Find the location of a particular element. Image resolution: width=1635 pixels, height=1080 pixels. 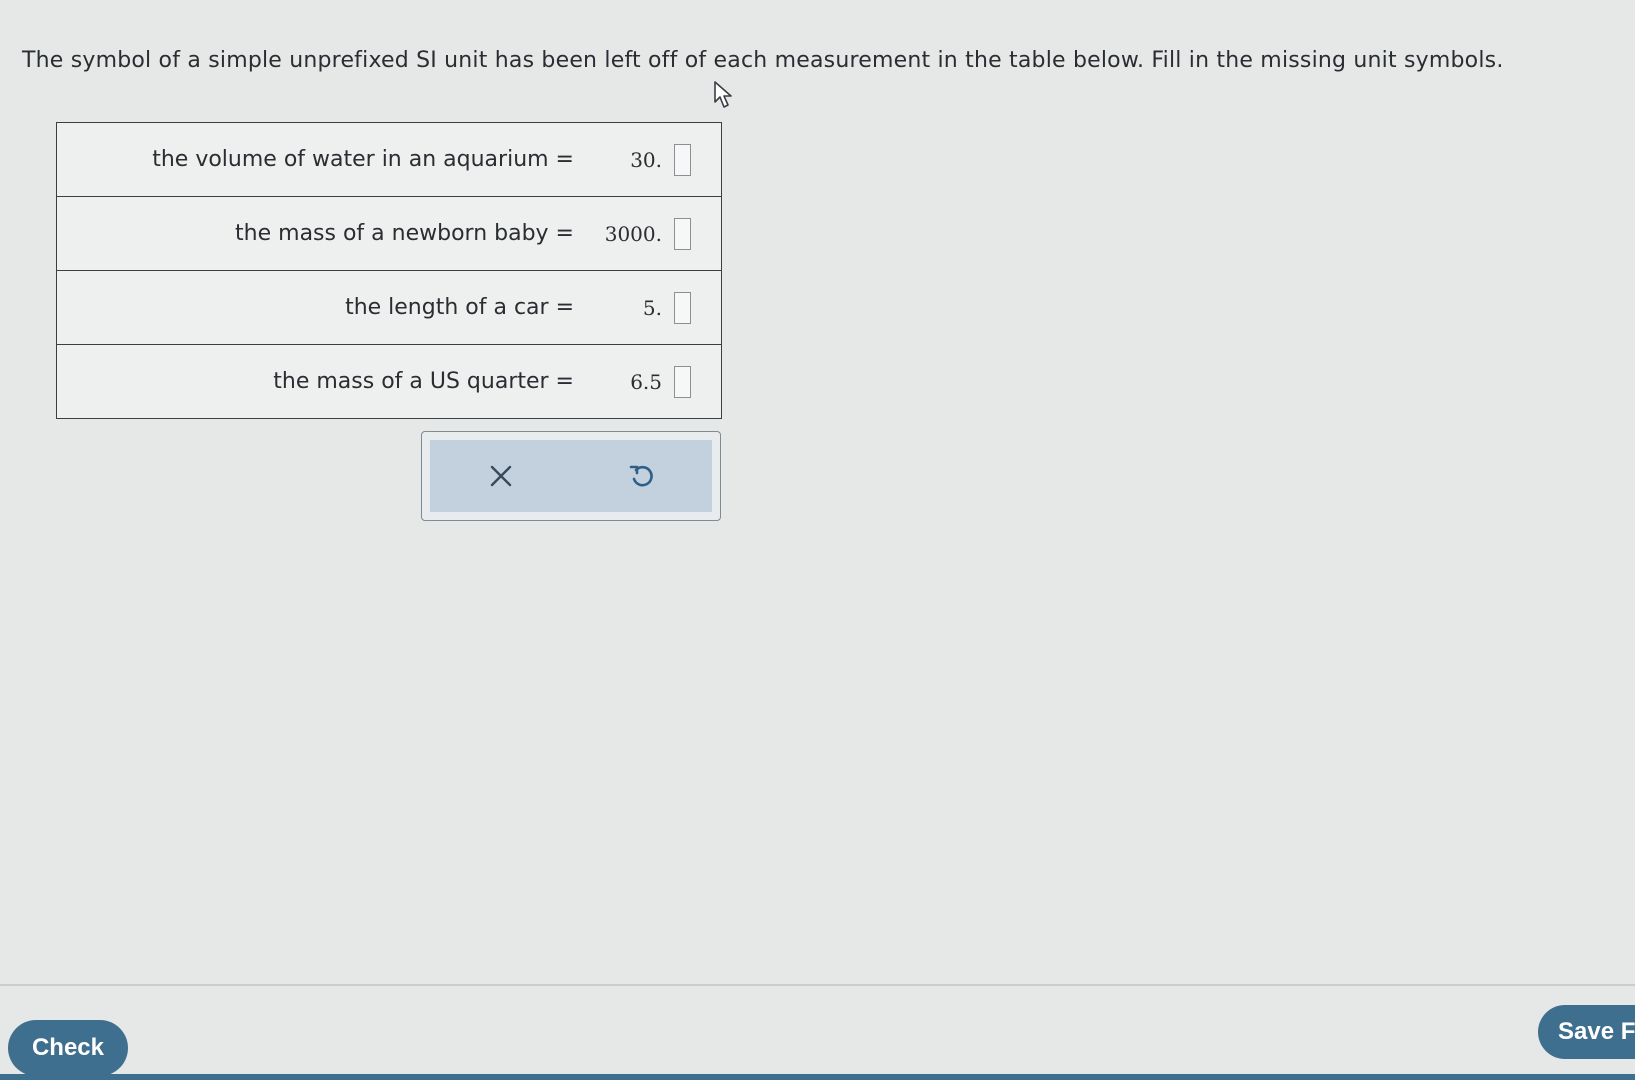

measurement-value: 30. is located at coordinates (646, 159).